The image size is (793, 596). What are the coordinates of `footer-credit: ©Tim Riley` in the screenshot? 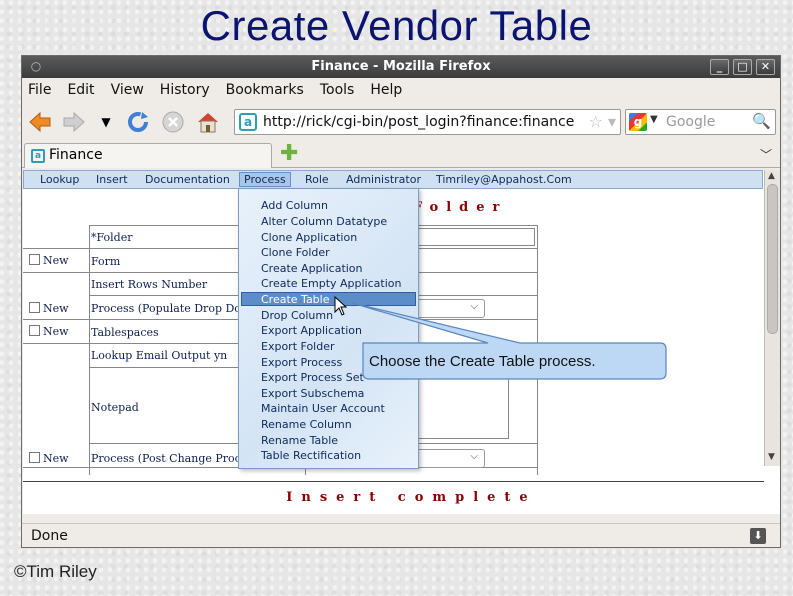 It's located at (55, 571).